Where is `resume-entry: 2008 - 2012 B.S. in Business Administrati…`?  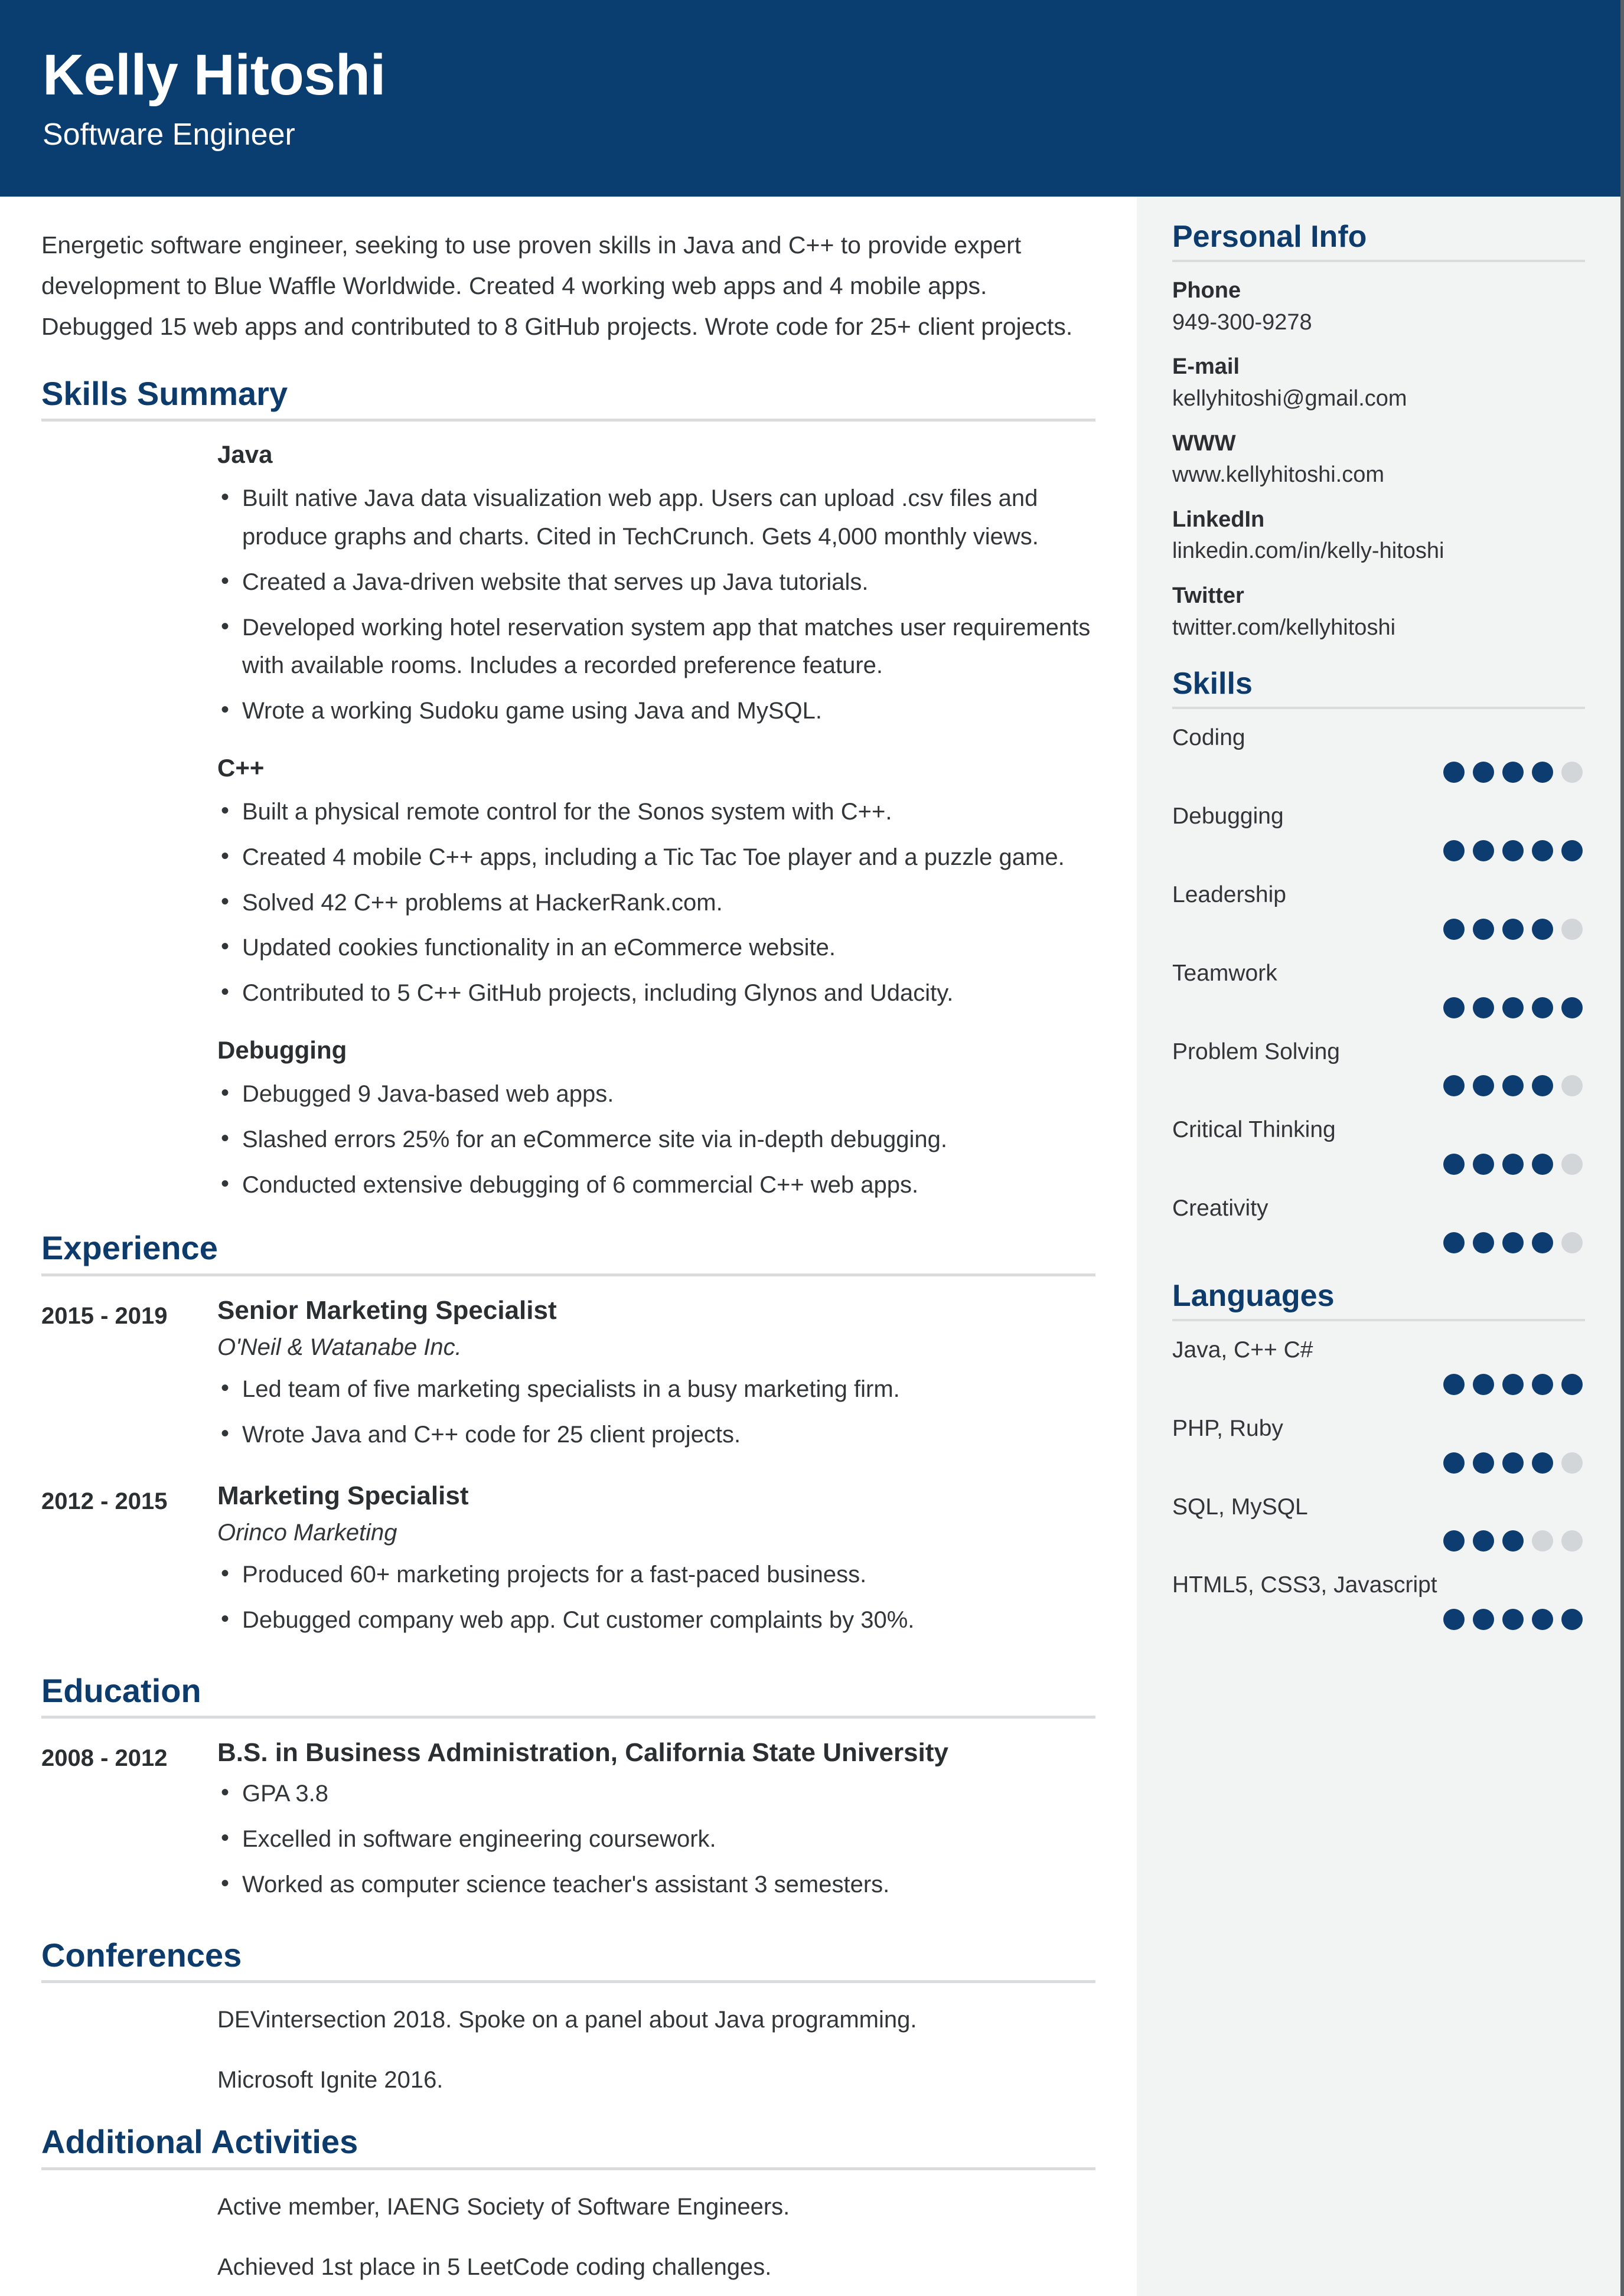 resume-entry: 2008 - 2012 B.S. in Business Administrati… is located at coordinates (568, 1823).